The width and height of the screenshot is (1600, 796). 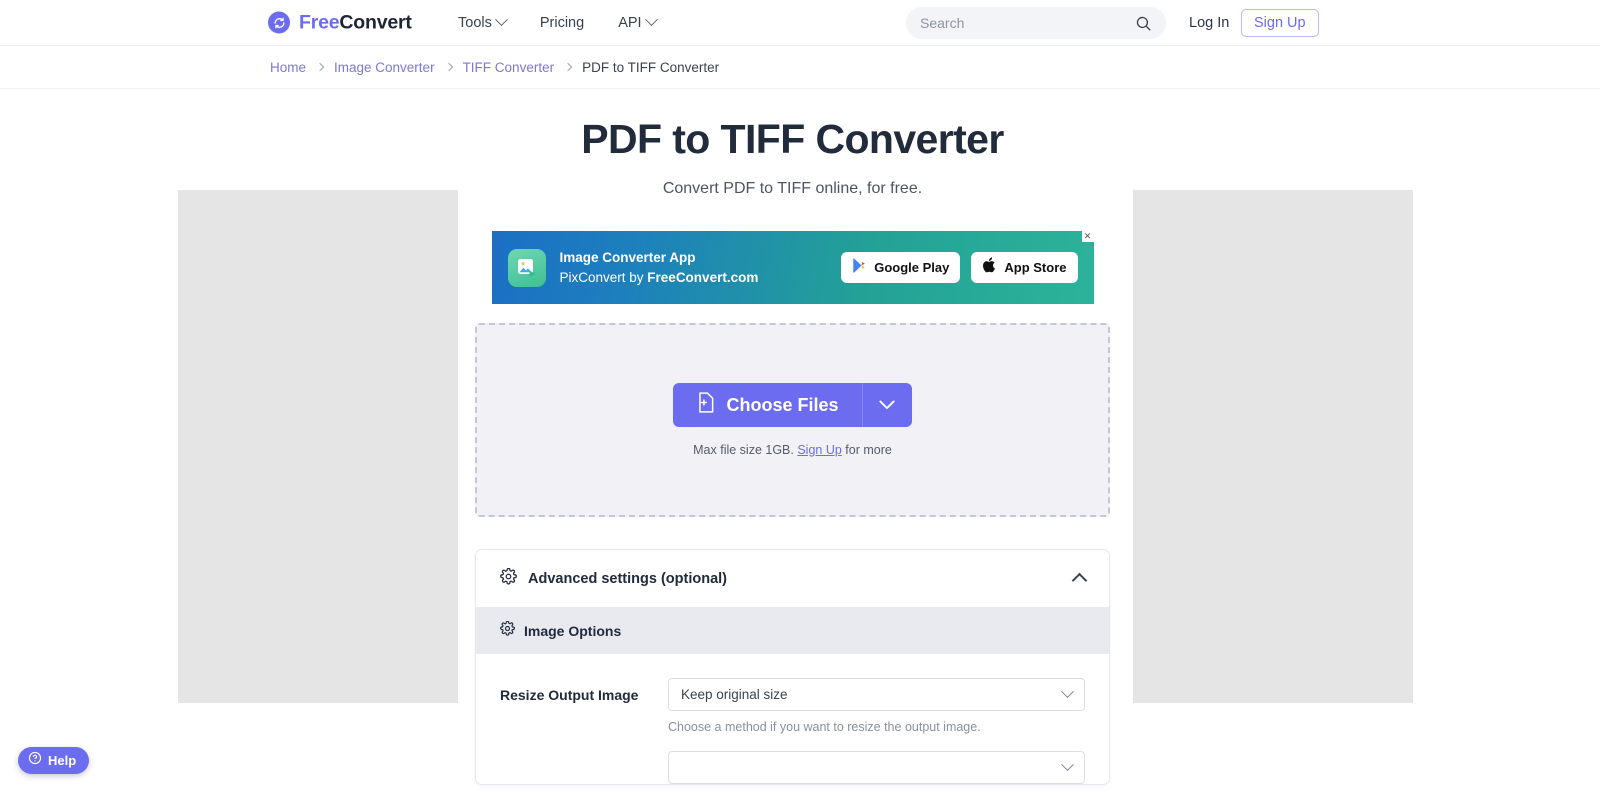 What do you see at coordinates (876, 694) in the screenshot?
I see `resize-output-image-select: Keep original size` at bounding box center [876, 694].